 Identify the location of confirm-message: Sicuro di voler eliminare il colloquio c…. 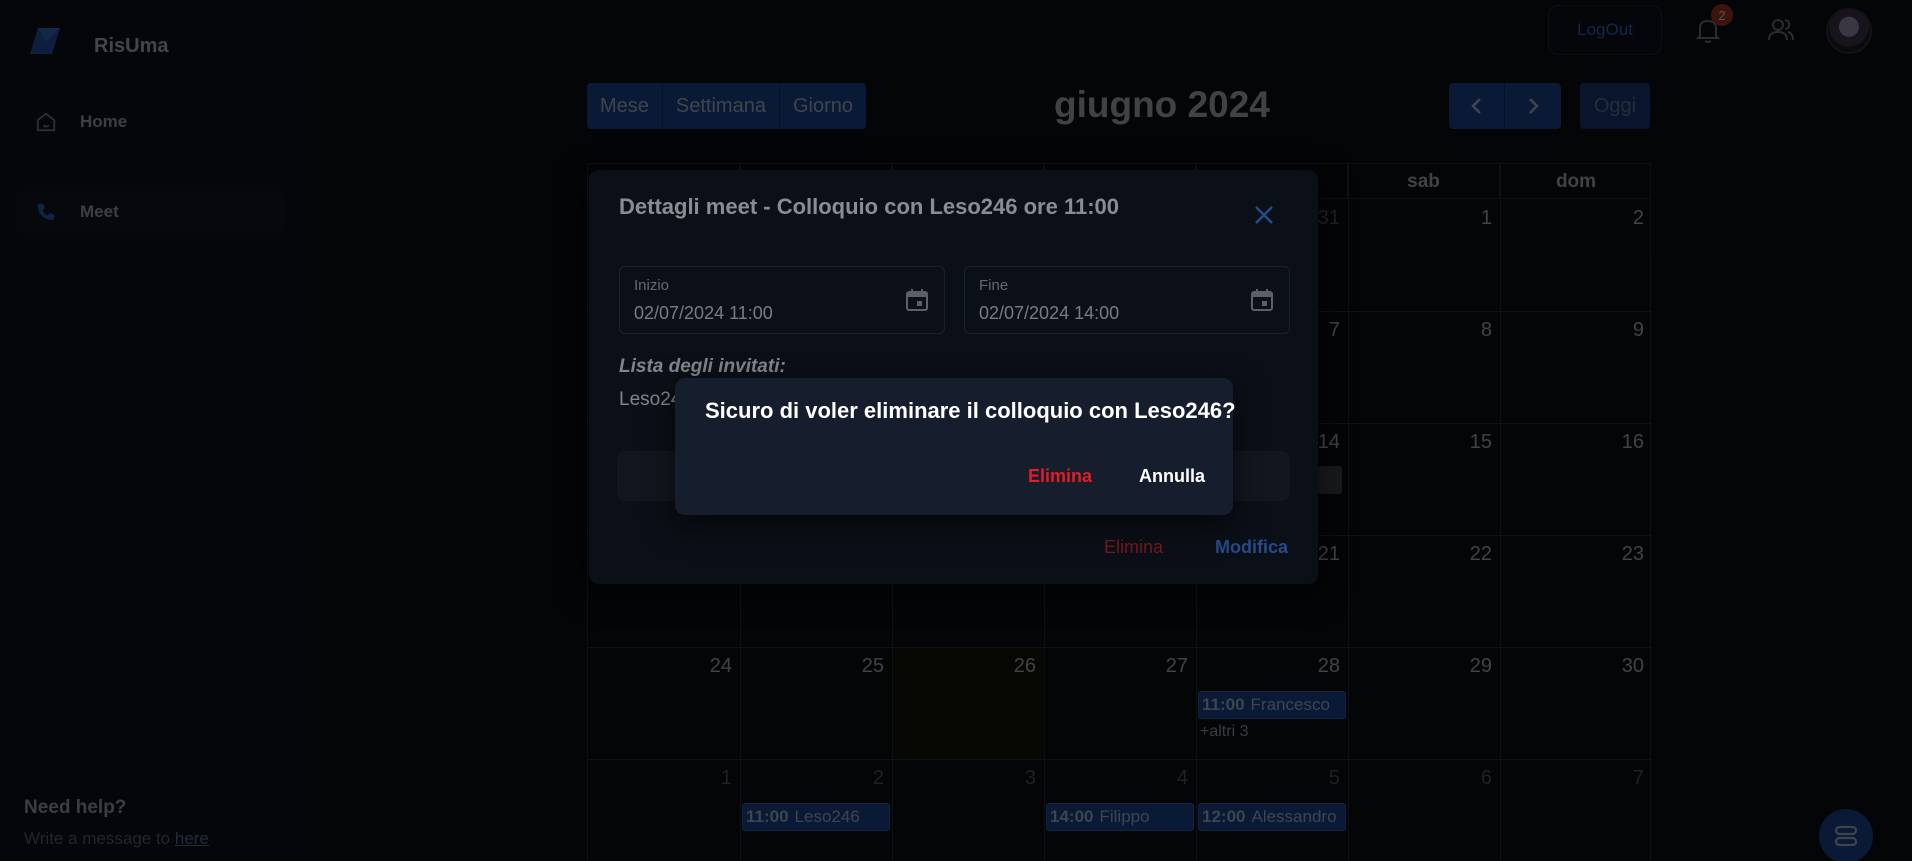
(970, 410).